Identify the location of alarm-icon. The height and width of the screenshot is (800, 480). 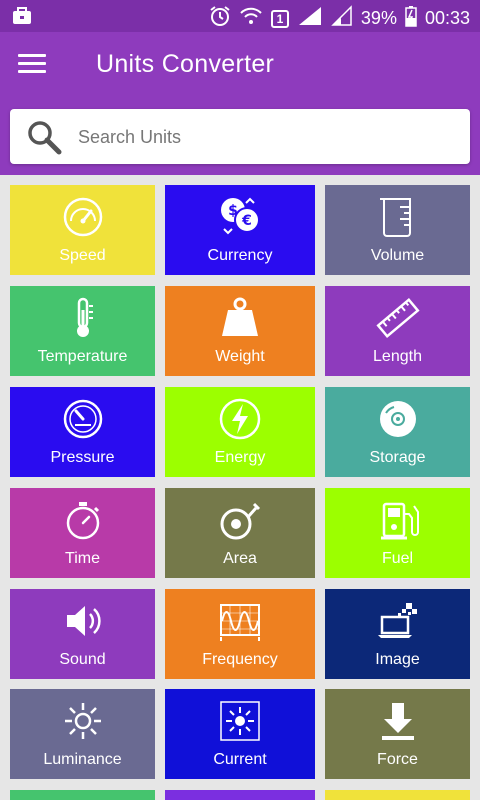
(220, 18).